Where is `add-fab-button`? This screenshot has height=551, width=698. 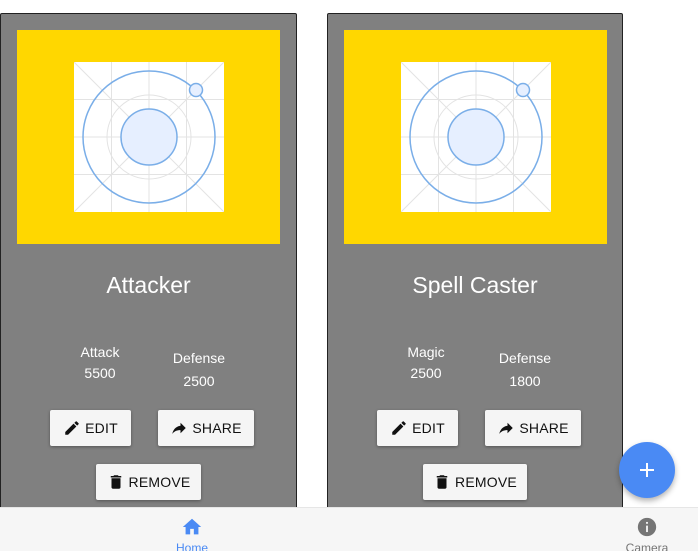 add-fab-button is located at coordinates (647, 470).